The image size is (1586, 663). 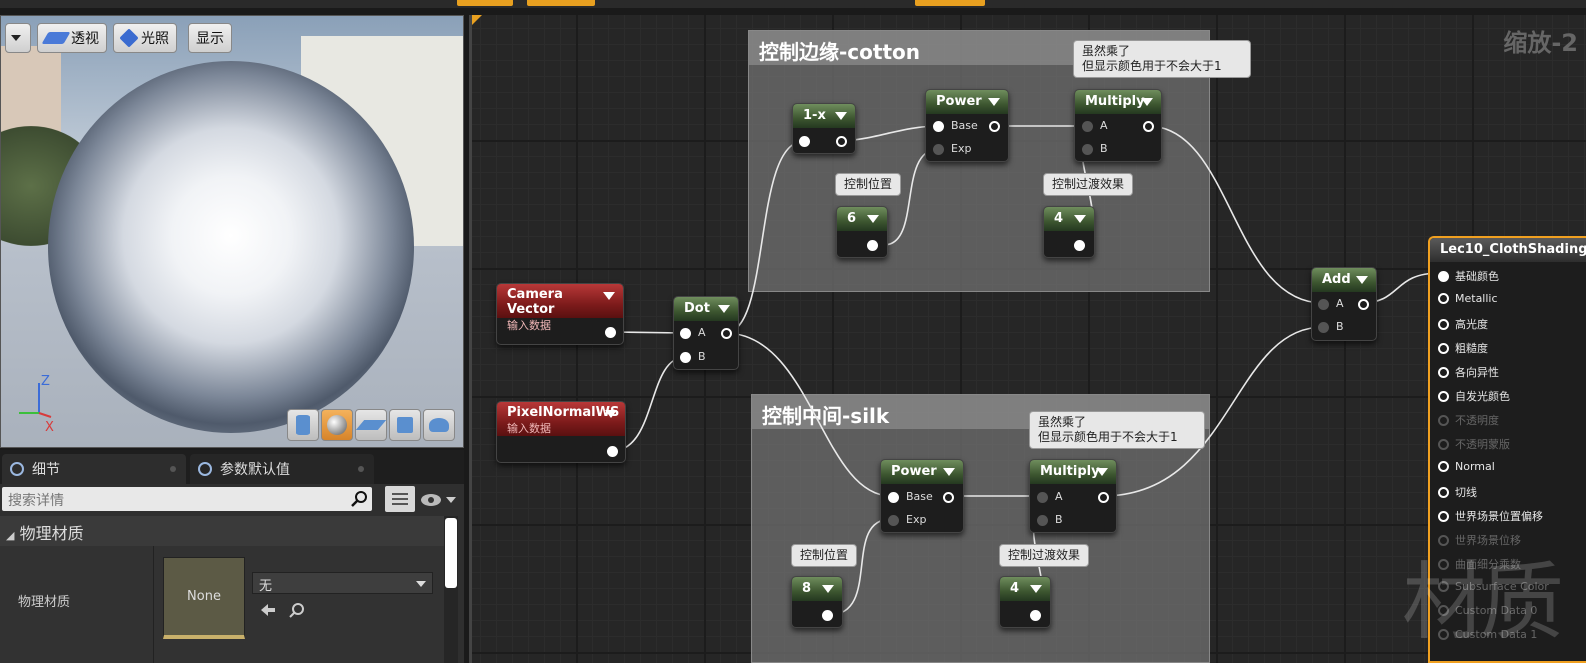 I want to click on node-power-top: Power Base Exp, so click(x=967, y=125).